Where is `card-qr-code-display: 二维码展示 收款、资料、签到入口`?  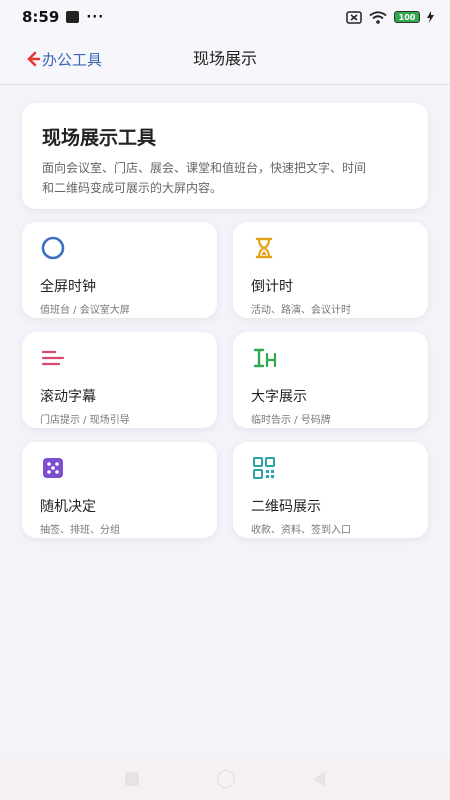
card-qr-code-display: 二维码展示 收款、资料、签到入口 is located at coordinates (330, 490).